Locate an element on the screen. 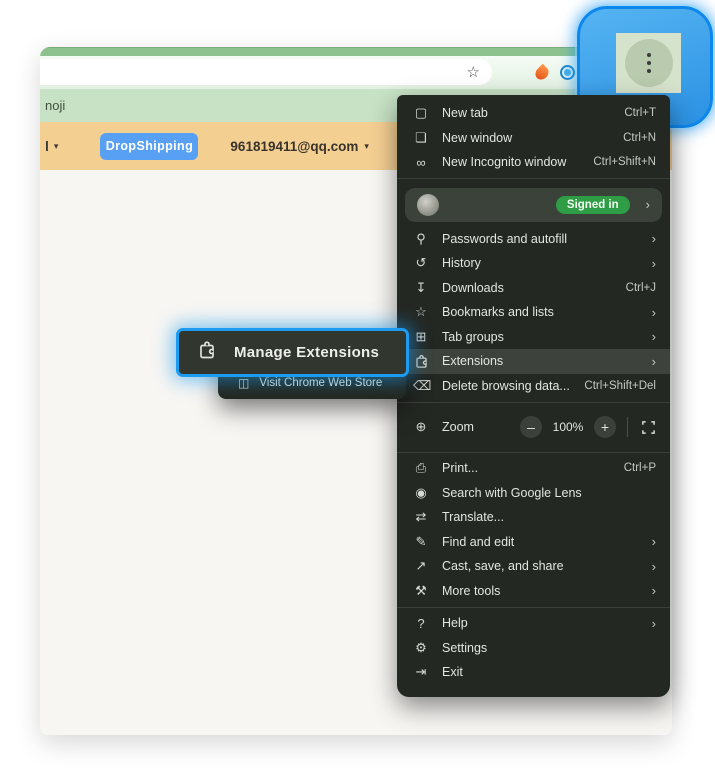 The image size is (715, 782). menu-item-label: Exit is located at coordinates (452, 672).